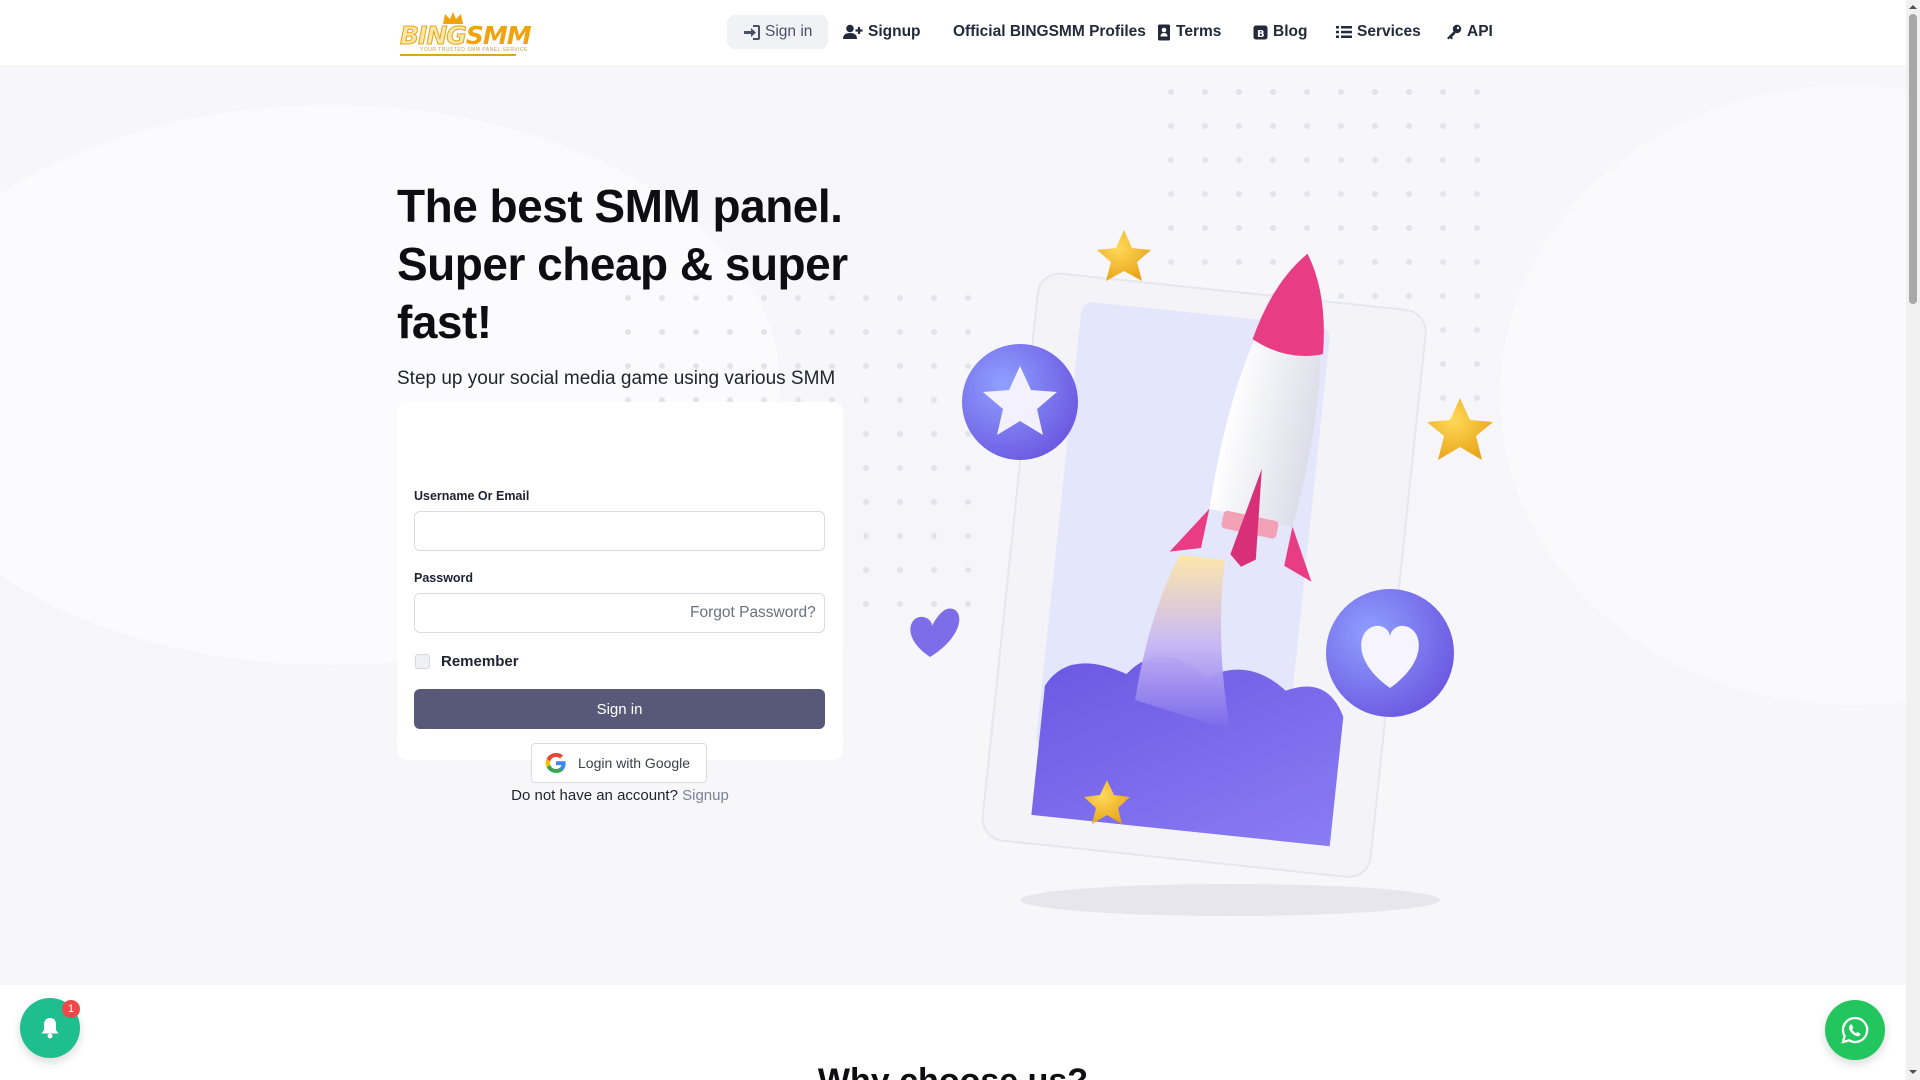 This screenshot has height=1080, width=1920. What do you see at coordinates (465, 33) in the screenshot?
I see `brand-logo: BINGSMM YOUR TRUSTED SMM PANEL SERVICE` at bounding box center [465, 33].